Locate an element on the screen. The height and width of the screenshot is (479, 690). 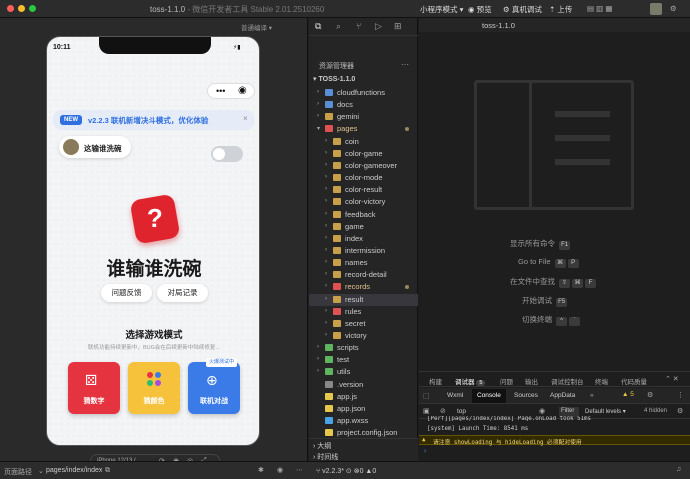
panel-close-icons: ⌃ ✕ is located at coordinates (672, 379).